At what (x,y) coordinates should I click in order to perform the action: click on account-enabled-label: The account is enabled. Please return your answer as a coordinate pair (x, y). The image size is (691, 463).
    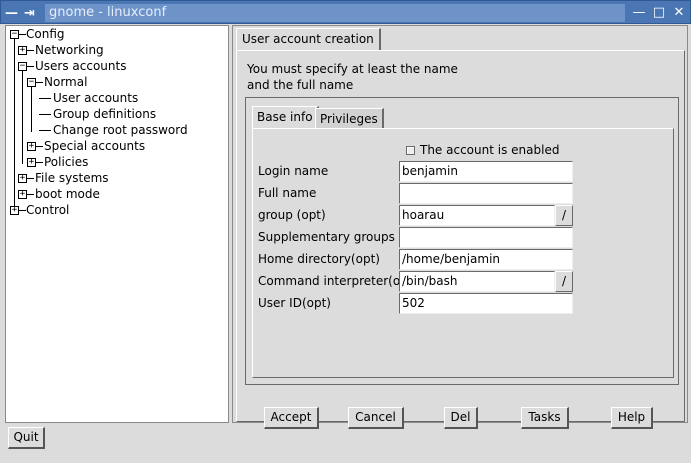
    Looking at the image, I should click on (490, 150).